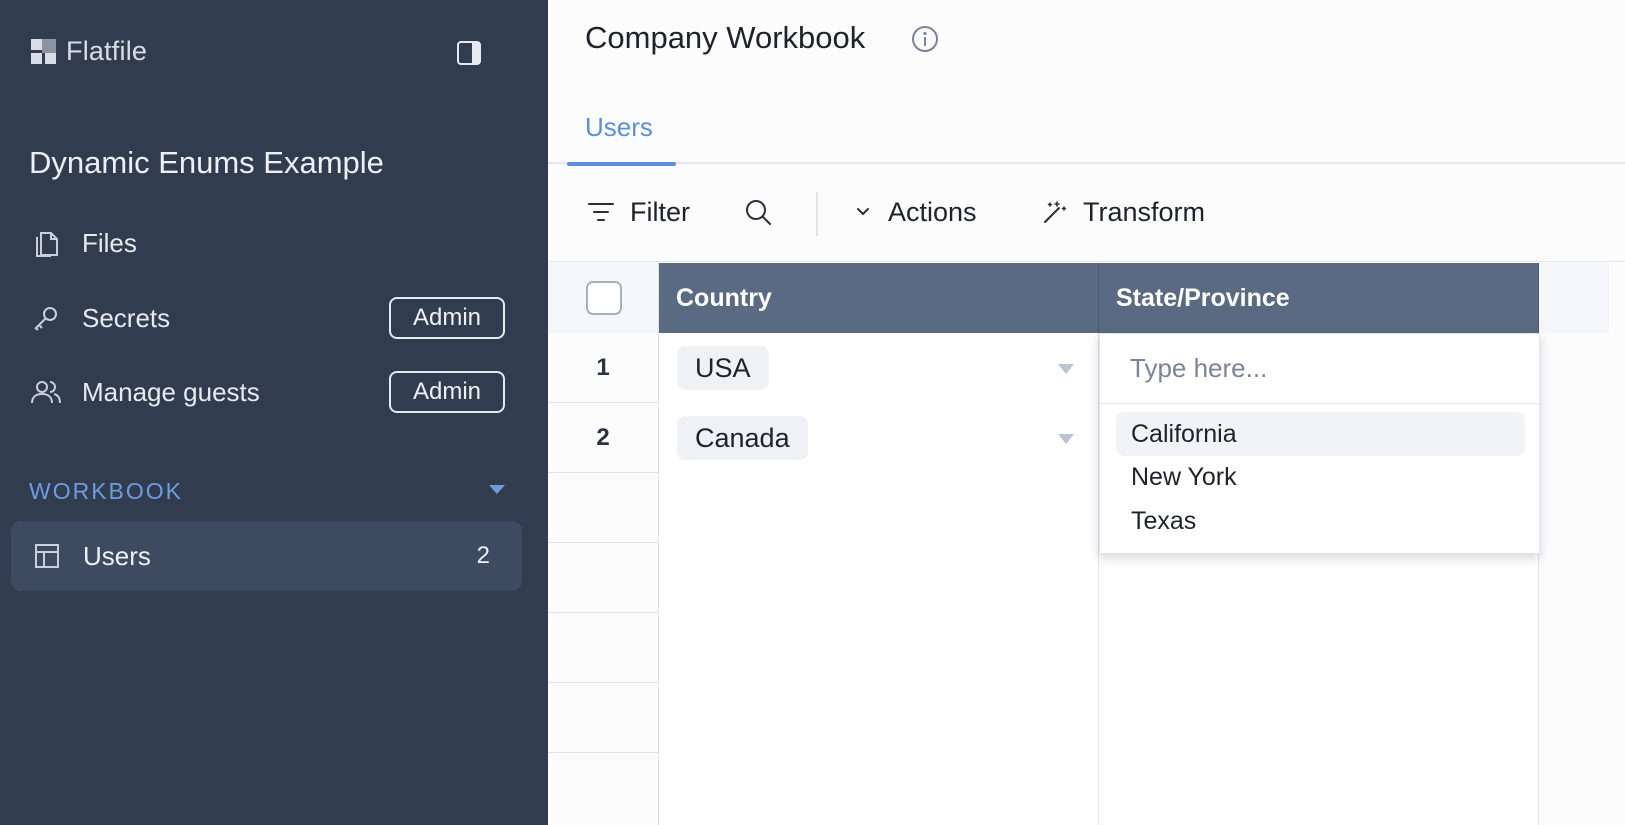 The height and width of the screenshot is (825, 1625). I want to click on sidebar-item-files: Files, so click(267, 243).